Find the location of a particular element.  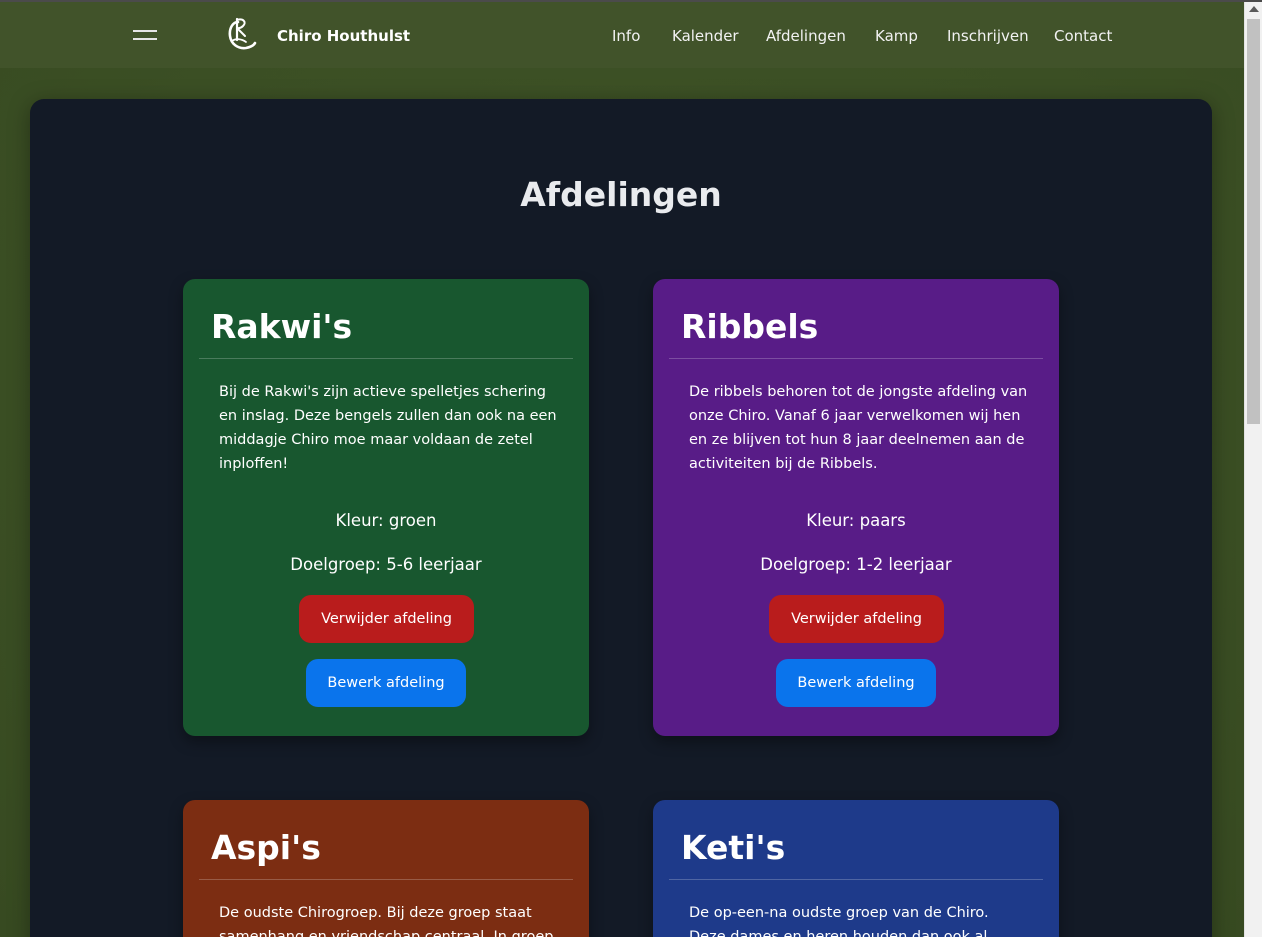

nav-link-inschrijven: Inschrijven is located at coordinates (988, 36).